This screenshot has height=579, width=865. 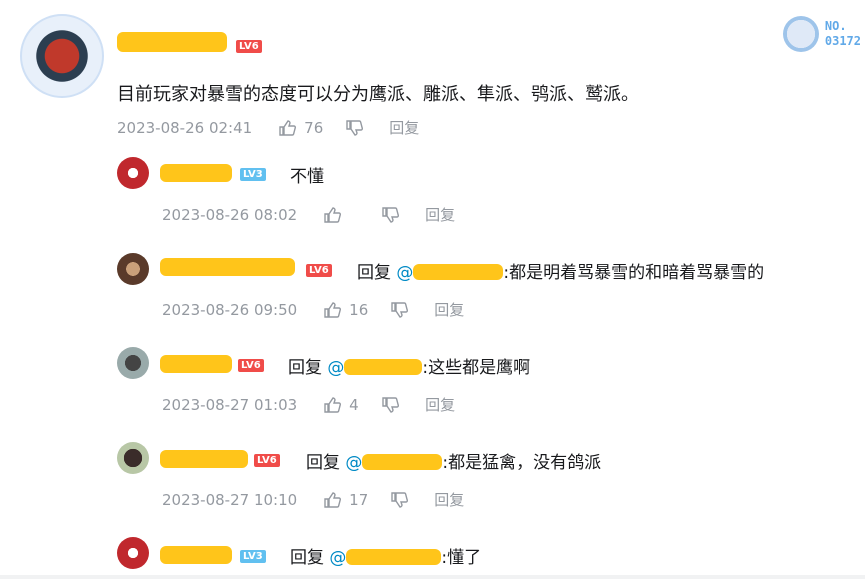 What do you see at coordinates (835, 26) in the screenshot?
I see `fan-badge-label: NO.` at bounding box center [835, 26].